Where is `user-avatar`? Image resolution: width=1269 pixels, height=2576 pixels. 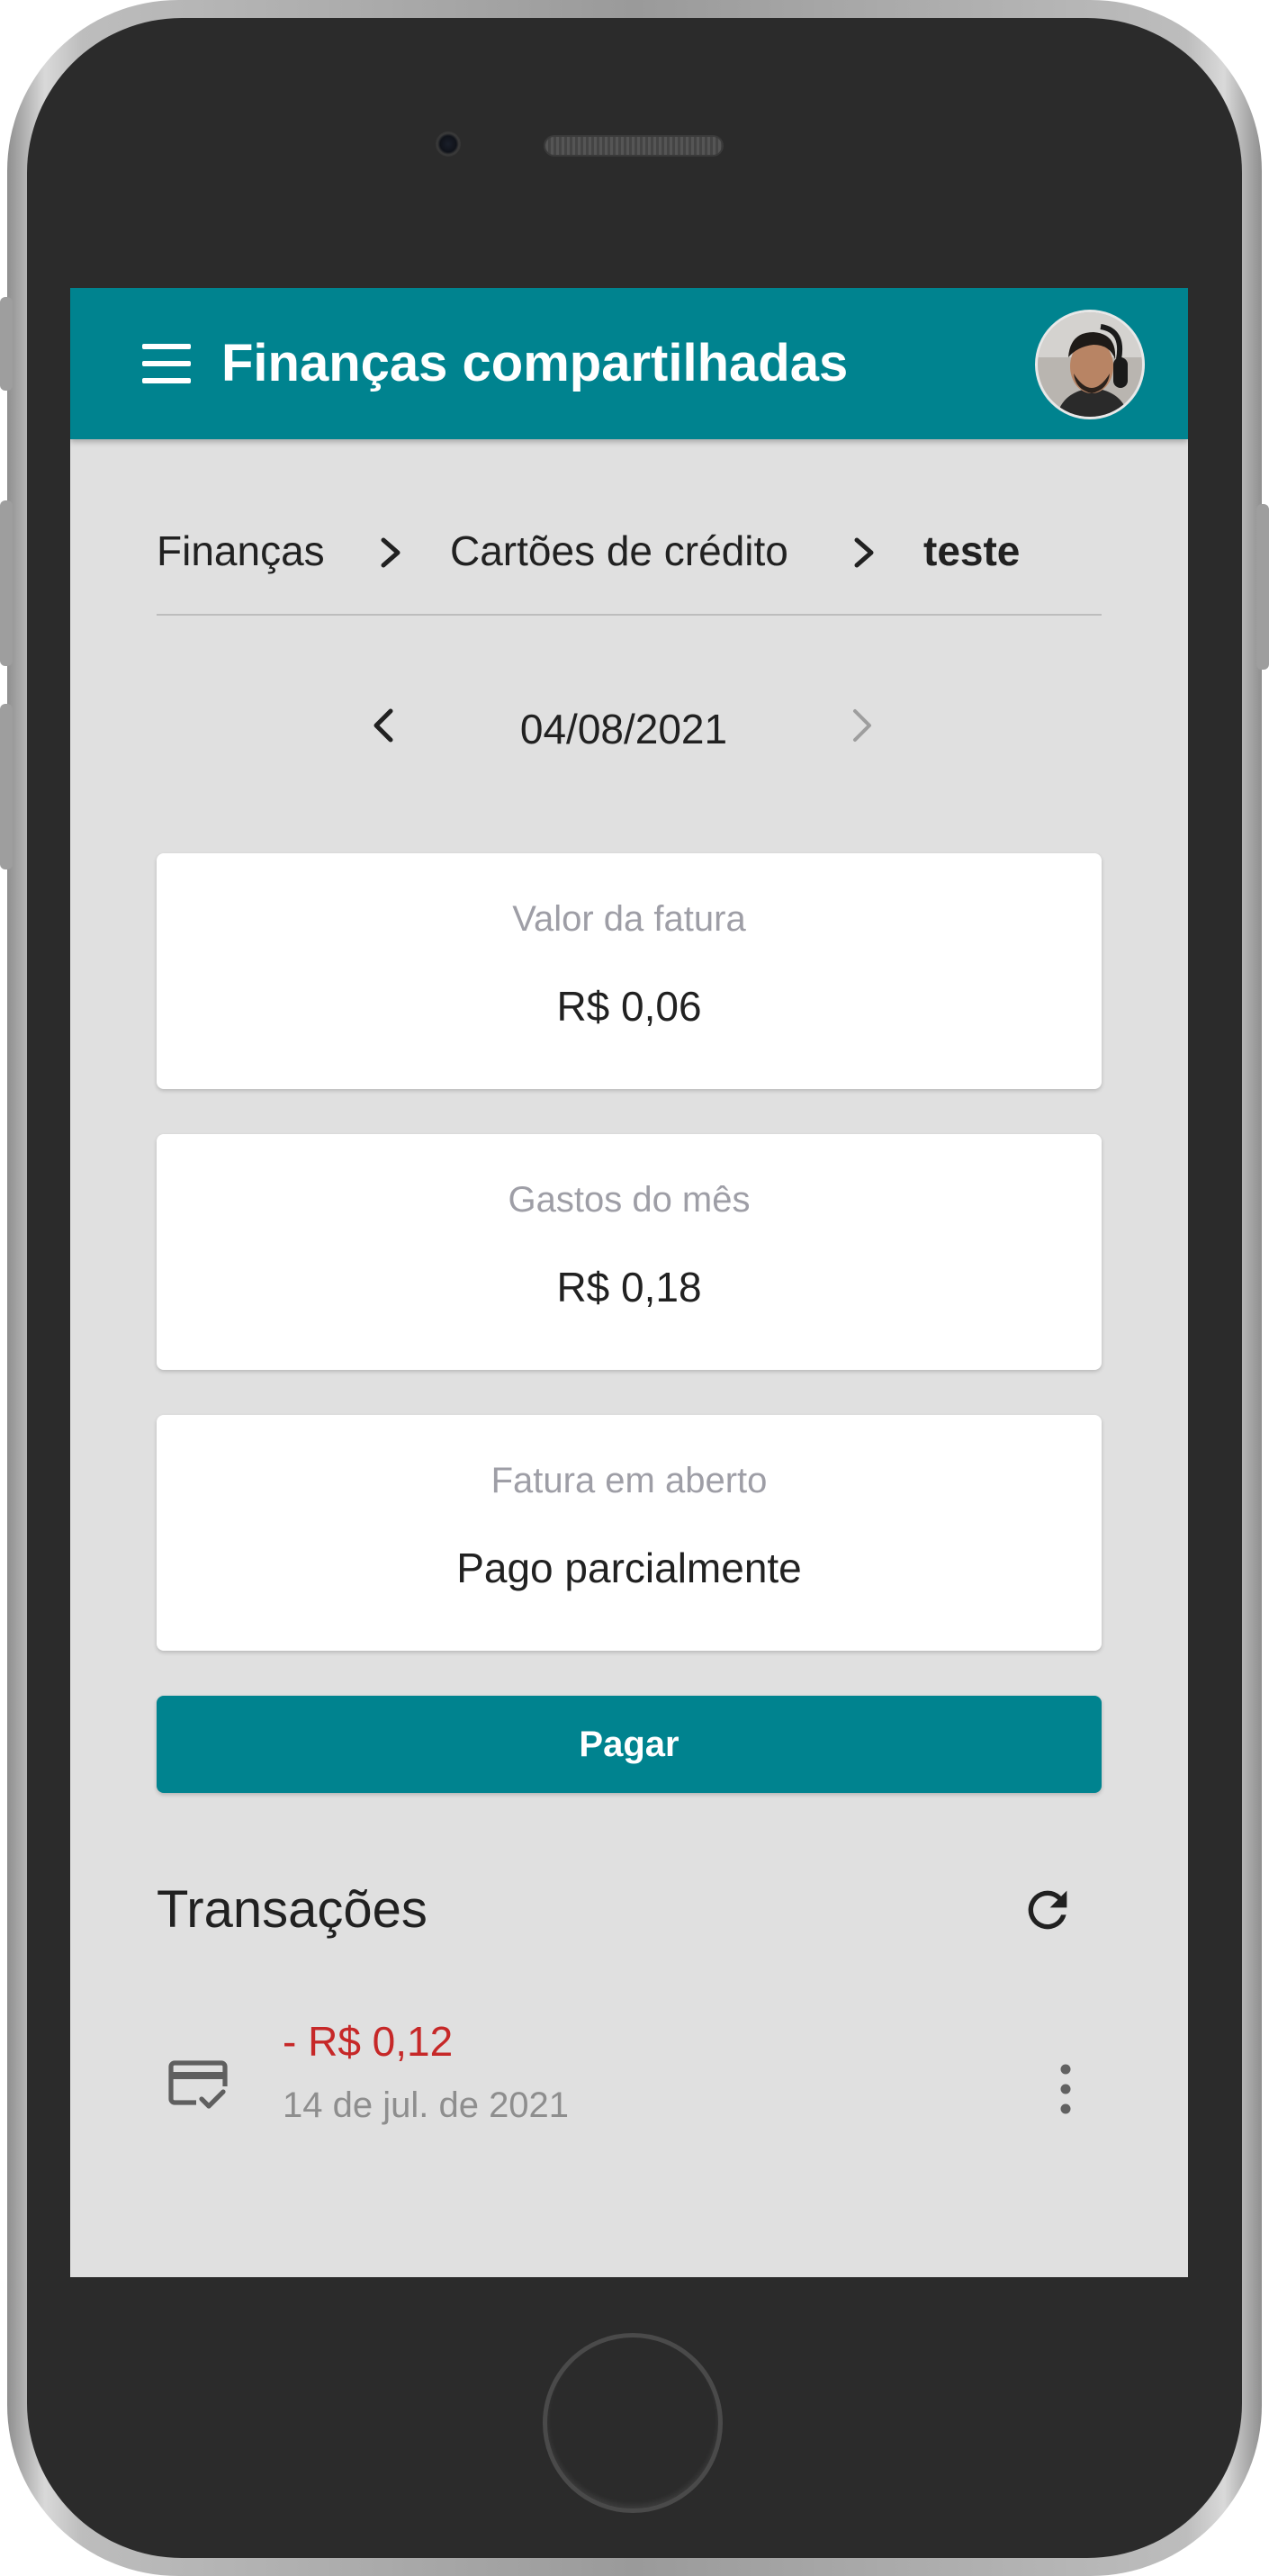
user-avatar is located at coordinates (1090, 364).